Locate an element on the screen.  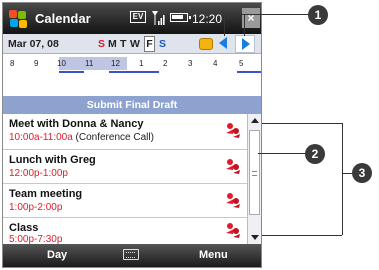
hour-label: 3 is located at coordinates (190, 63).